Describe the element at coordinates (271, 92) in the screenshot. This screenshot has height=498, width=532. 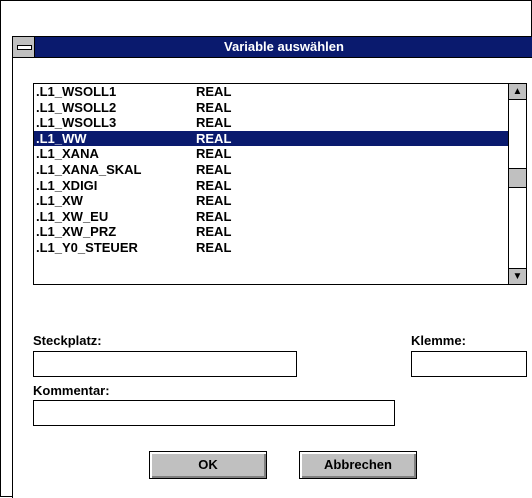
I see `list-item: .L1_WSOLL1 REAL` at that location.